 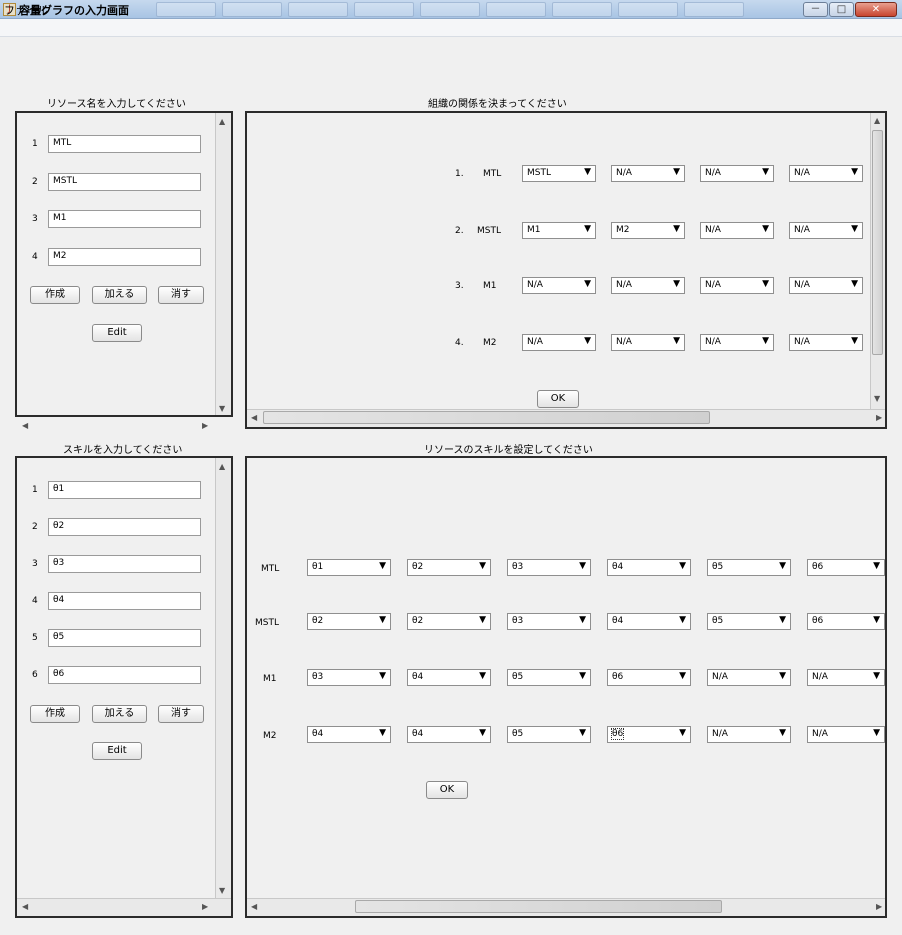 I want to click on org-vertical-scroll-thumb, so click(x=877, y=242).